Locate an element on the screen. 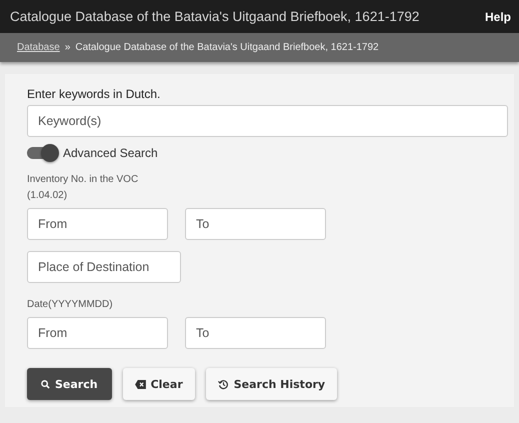  inventory-label: (1.04.02) is located at coordinates (47, 196).